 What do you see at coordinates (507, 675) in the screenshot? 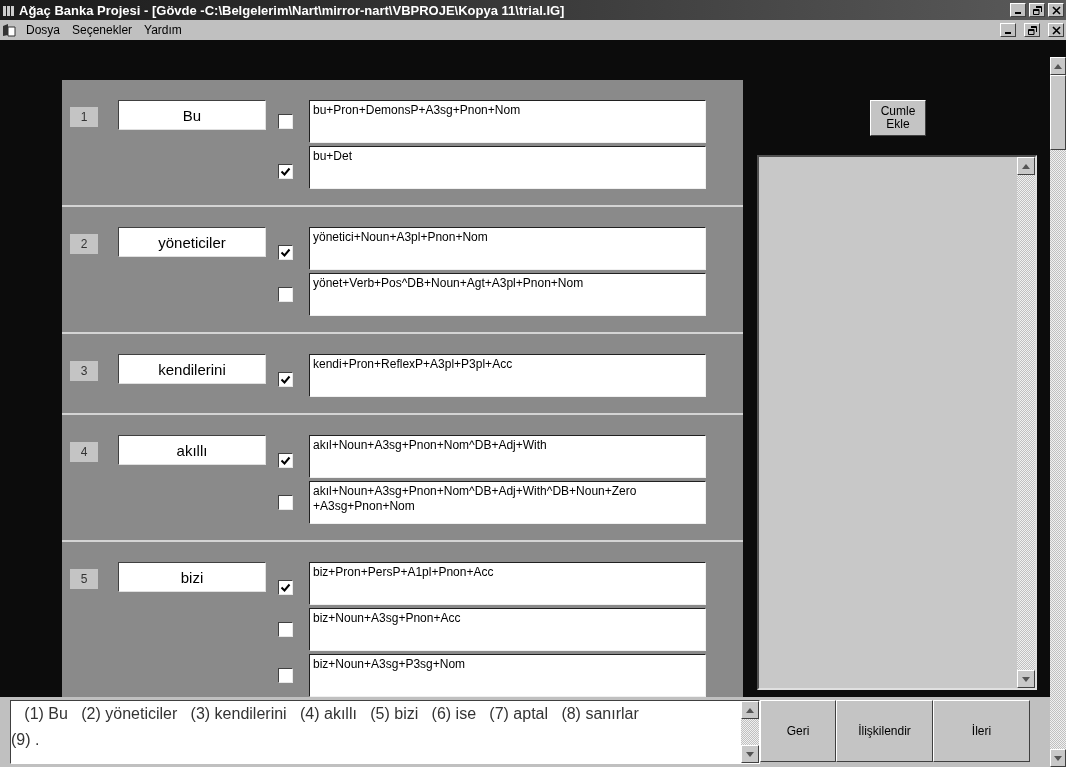
I see `analysis-field: biz+Noun+A3sg+P3sg+Nom` at bounding box center [507, 675].